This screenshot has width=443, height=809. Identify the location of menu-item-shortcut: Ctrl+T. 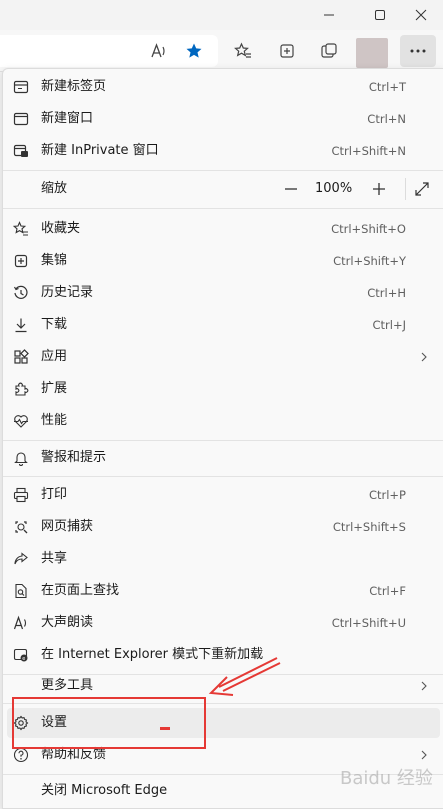
(387, 87).